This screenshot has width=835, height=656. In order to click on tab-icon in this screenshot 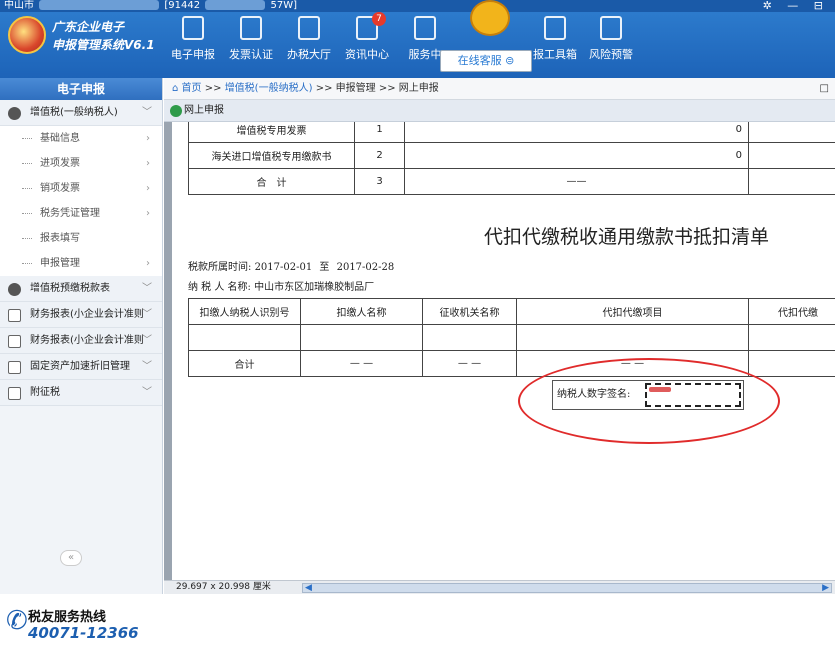, I will do `click(176, 111)`.